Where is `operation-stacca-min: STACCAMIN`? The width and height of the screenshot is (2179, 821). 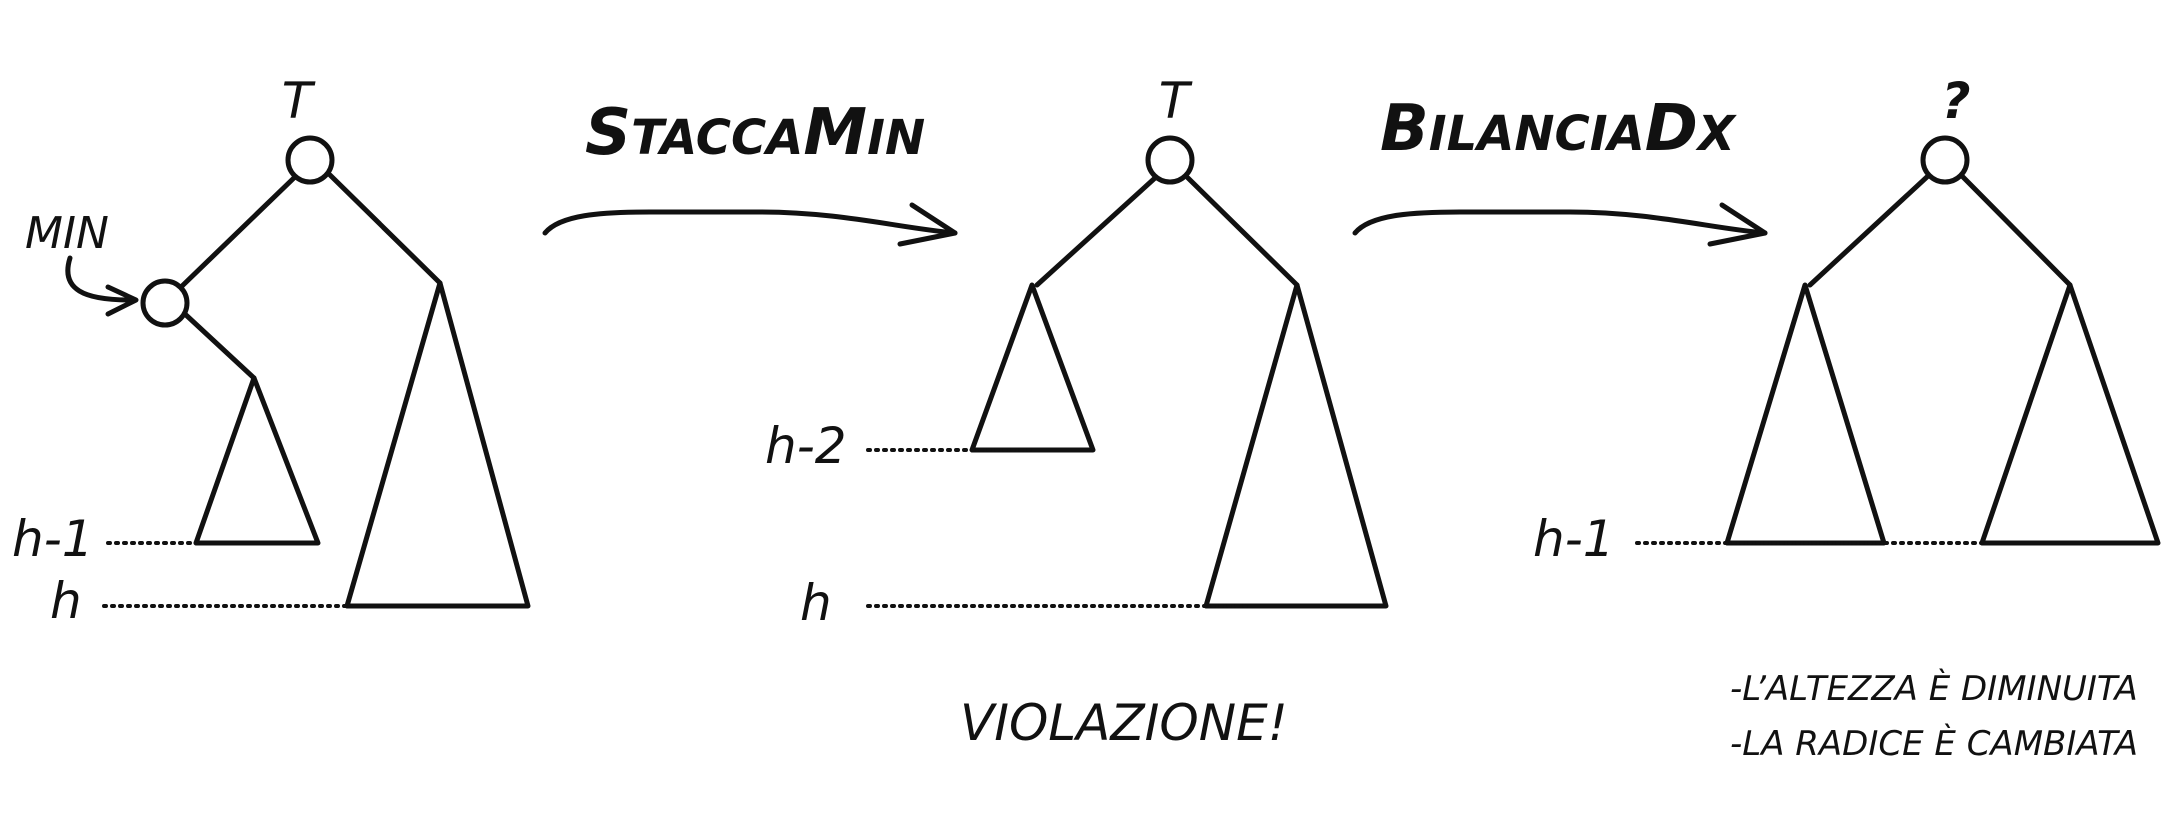 operation-stacca-min: STACCAMIN is located at coordinates (750, 171).